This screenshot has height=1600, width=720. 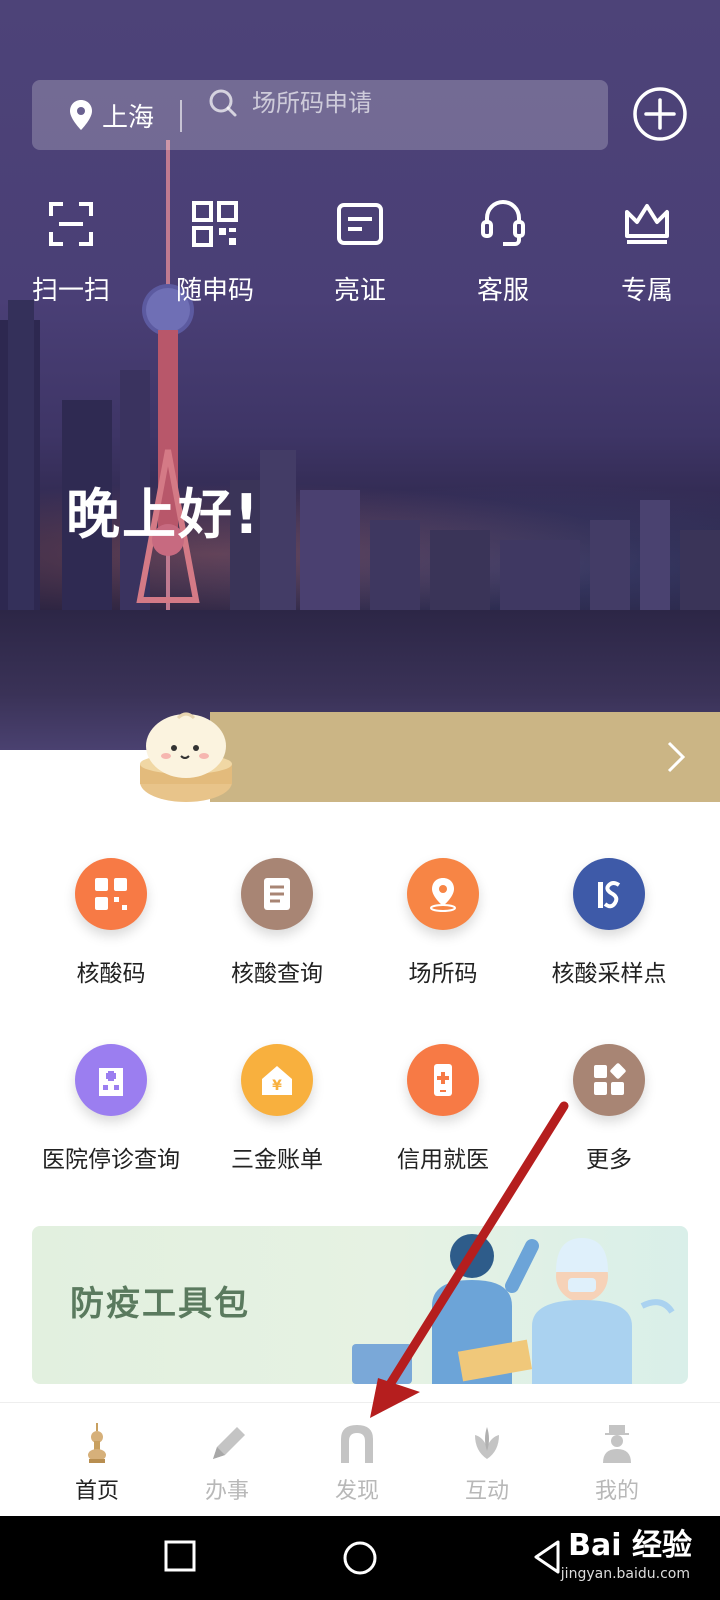 What do you see at coordinates (70, 291) in the screenshot?
I see `quick-action-label: 扫一扫` at bounding box center [70, 291].